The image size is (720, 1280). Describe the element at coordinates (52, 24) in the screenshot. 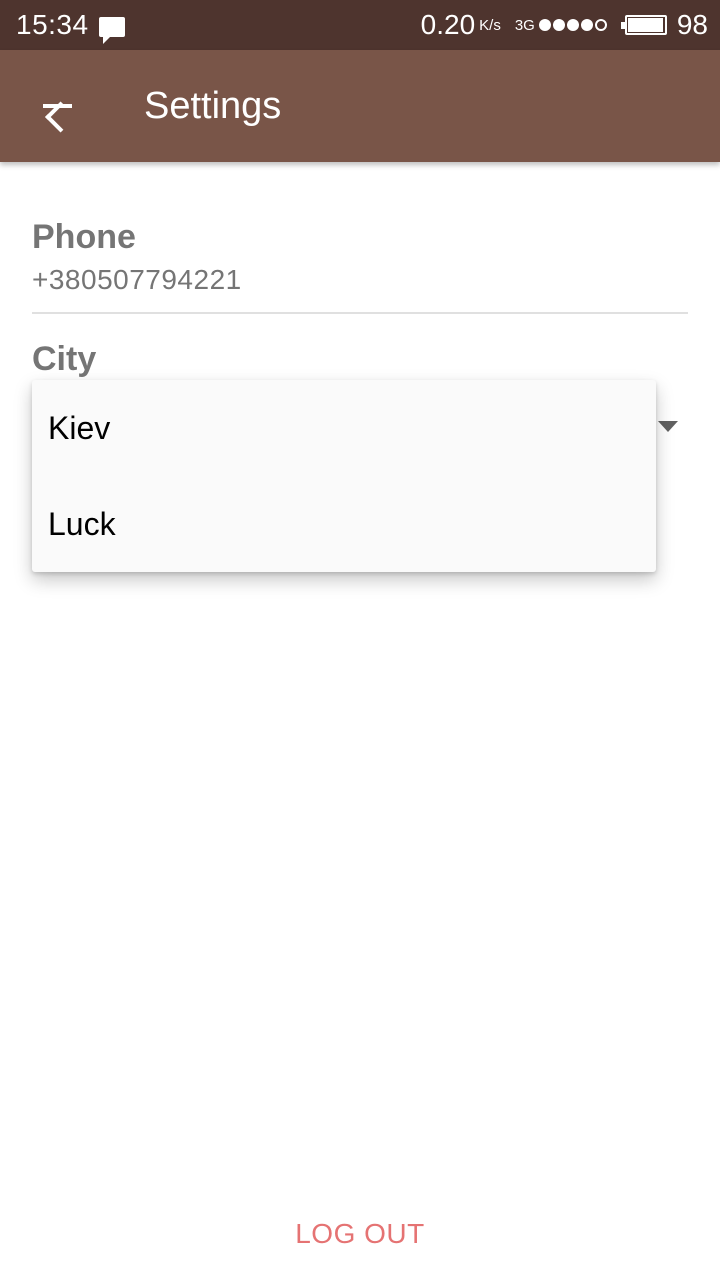

I see `status-time: 15:34` at that location.